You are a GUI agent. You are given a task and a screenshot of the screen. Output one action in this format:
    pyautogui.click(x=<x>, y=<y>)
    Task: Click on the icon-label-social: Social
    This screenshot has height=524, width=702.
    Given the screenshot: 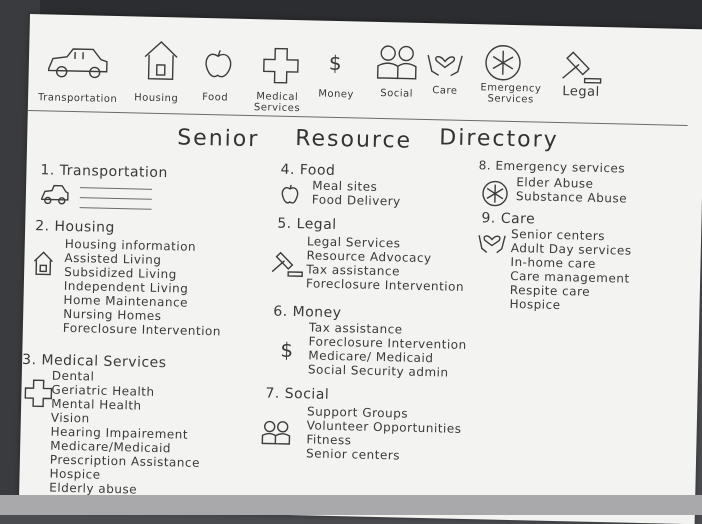 What is the action you would take?
    pyautogui.click(x=397, y=93)
    